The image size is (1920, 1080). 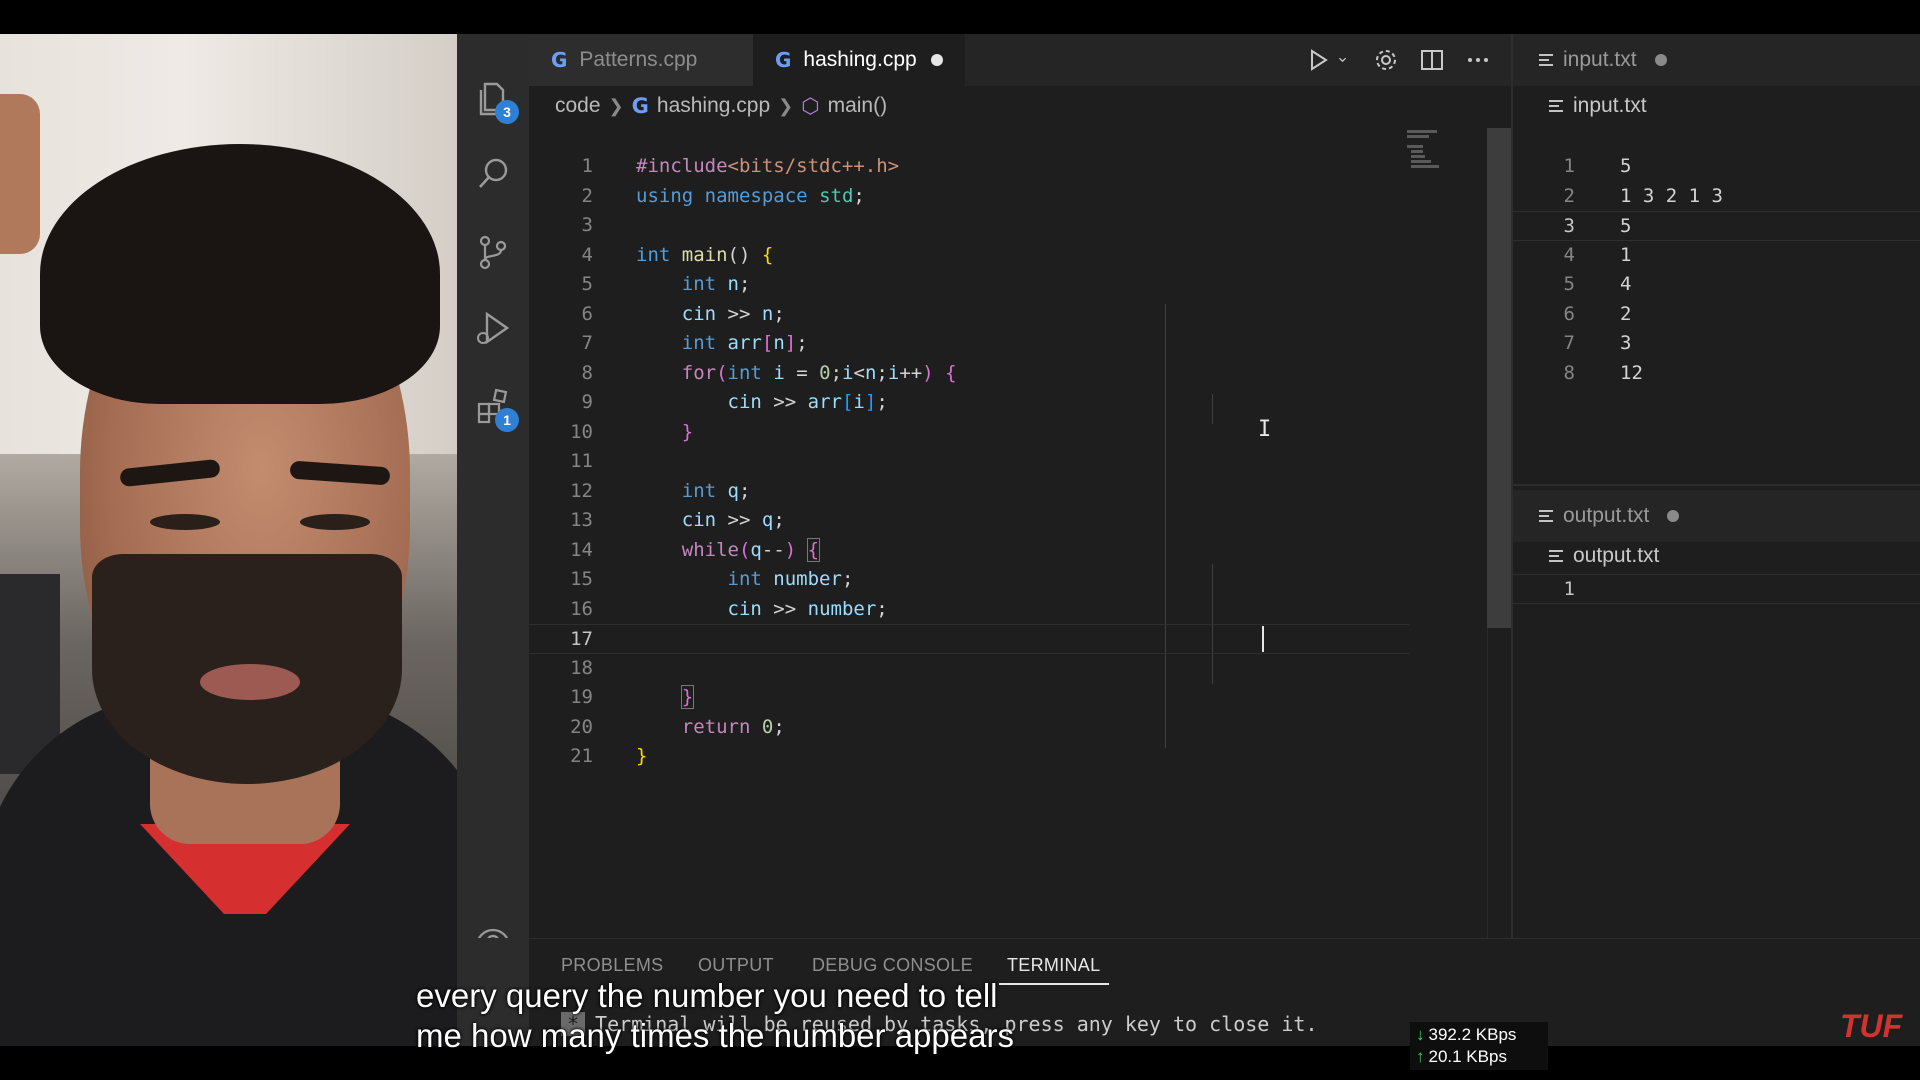 What do you see at coordinates (587, 372) in the screenshot?
I see `line-number: 8` at bounding box center [587, 372].